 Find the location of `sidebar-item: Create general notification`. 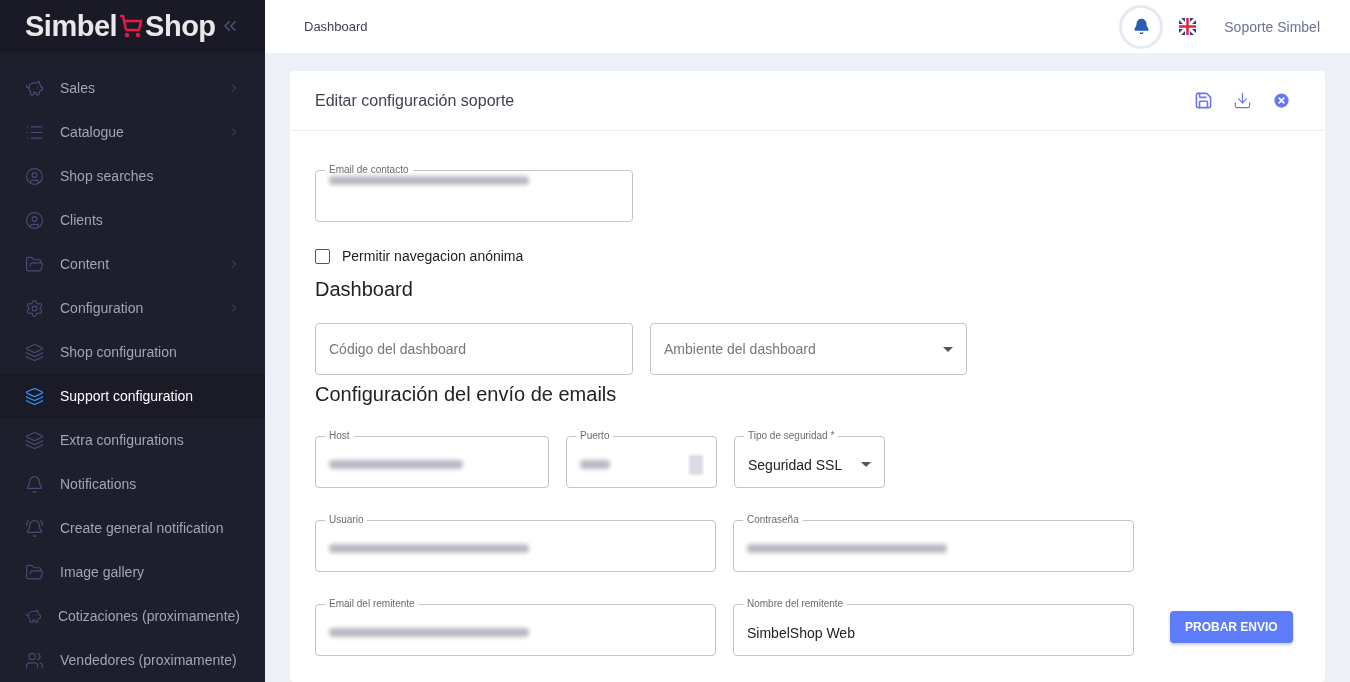

sidebar-item: Create general notification is located at coordinates (132, 528).